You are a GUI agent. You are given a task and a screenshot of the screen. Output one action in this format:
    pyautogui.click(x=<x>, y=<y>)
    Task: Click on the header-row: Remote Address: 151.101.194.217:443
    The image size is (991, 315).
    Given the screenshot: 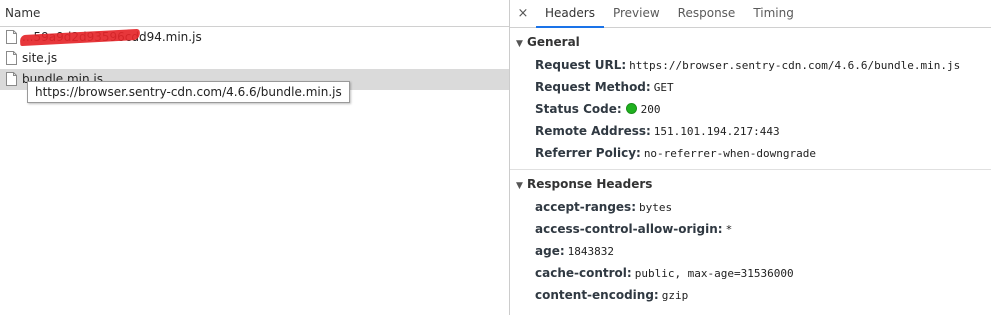 What is the action you would take?
    pyautogui.click(x=750, y=131)
    